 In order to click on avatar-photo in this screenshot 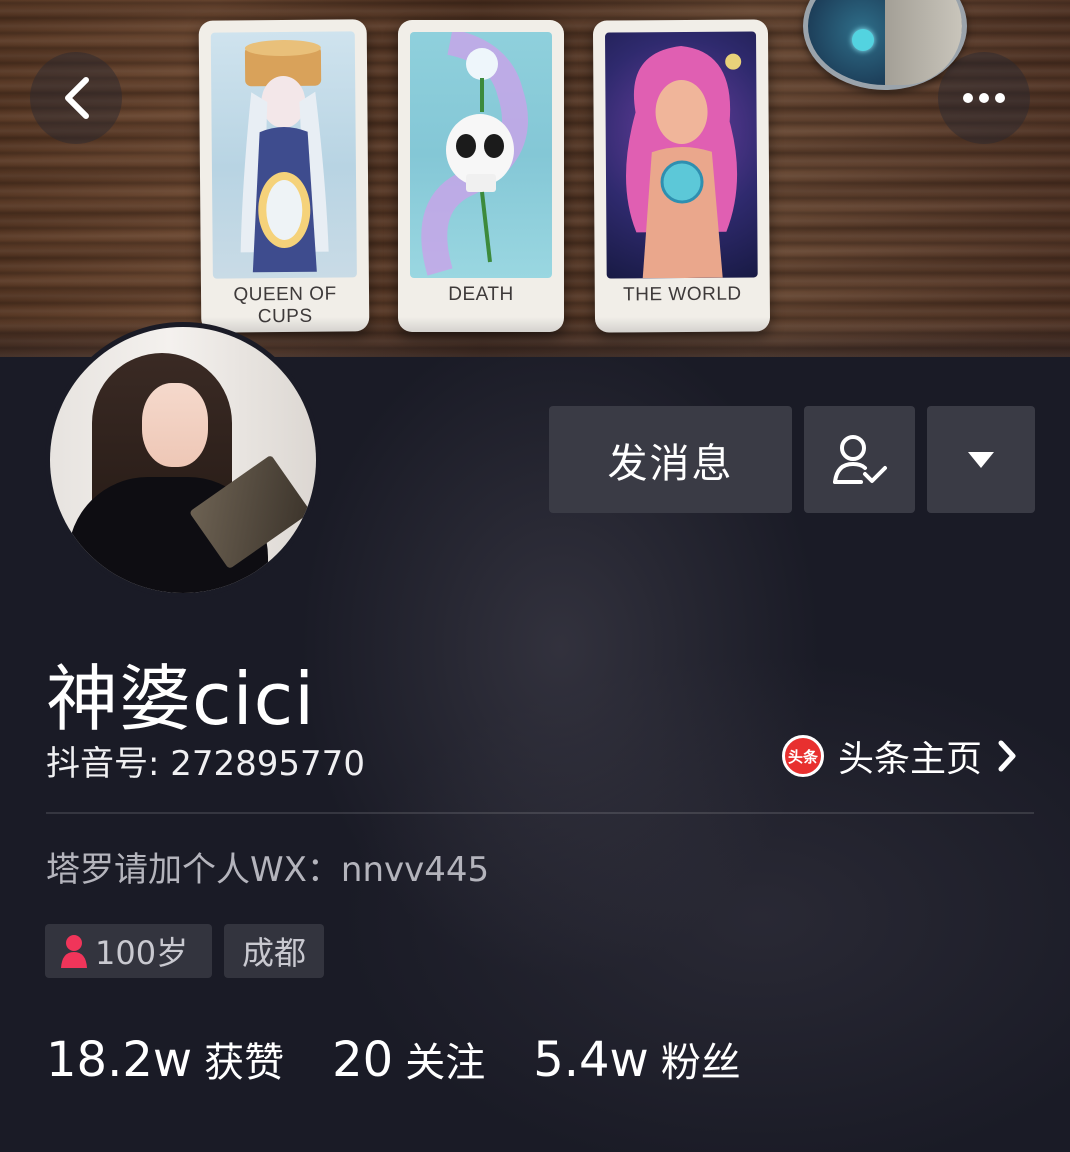, I will do `click(183, 460)`.